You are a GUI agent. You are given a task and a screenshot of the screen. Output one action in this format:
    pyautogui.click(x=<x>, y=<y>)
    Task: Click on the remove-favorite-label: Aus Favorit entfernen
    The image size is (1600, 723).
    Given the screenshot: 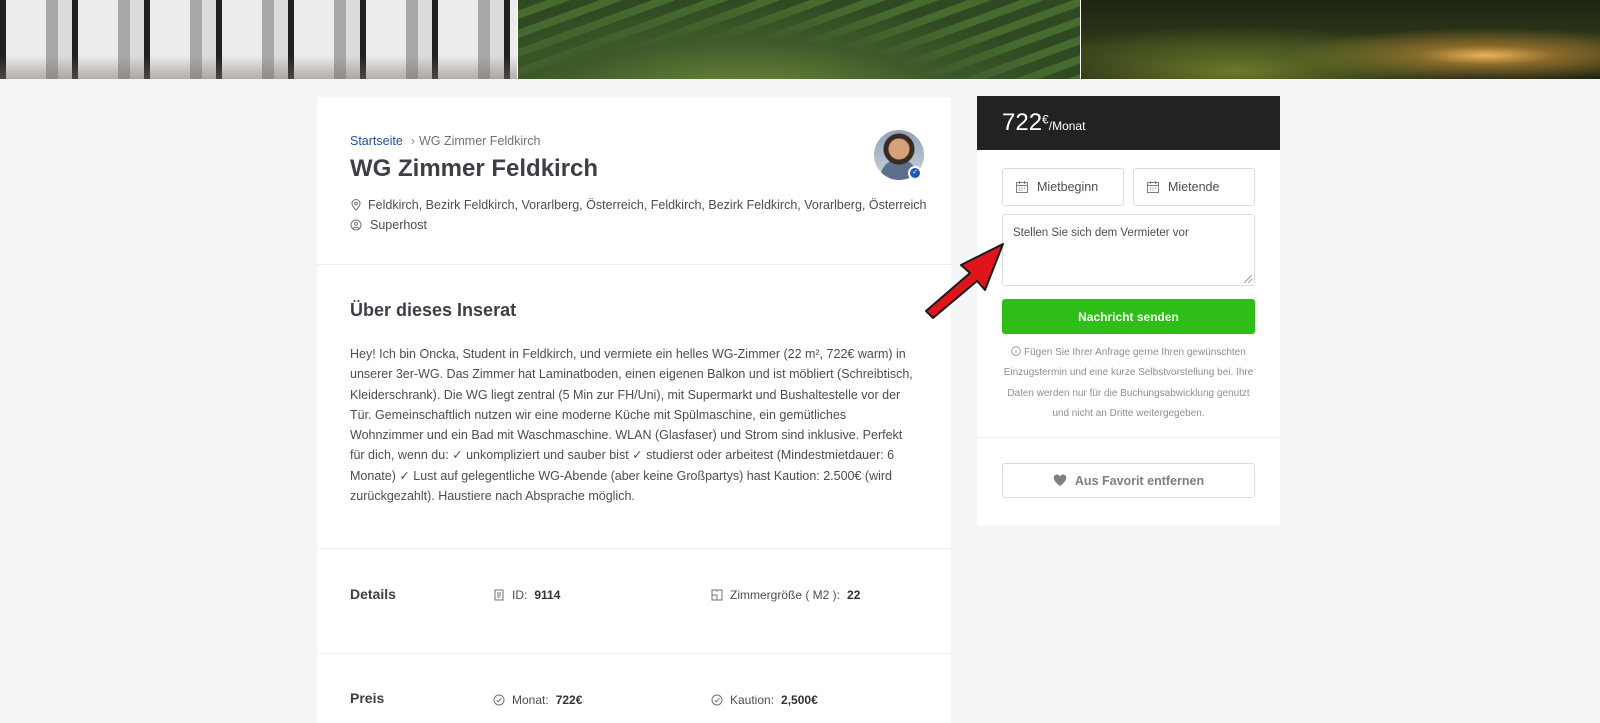 What is the action you would take?
    pyautogui.click(x=1139, y=480)
    